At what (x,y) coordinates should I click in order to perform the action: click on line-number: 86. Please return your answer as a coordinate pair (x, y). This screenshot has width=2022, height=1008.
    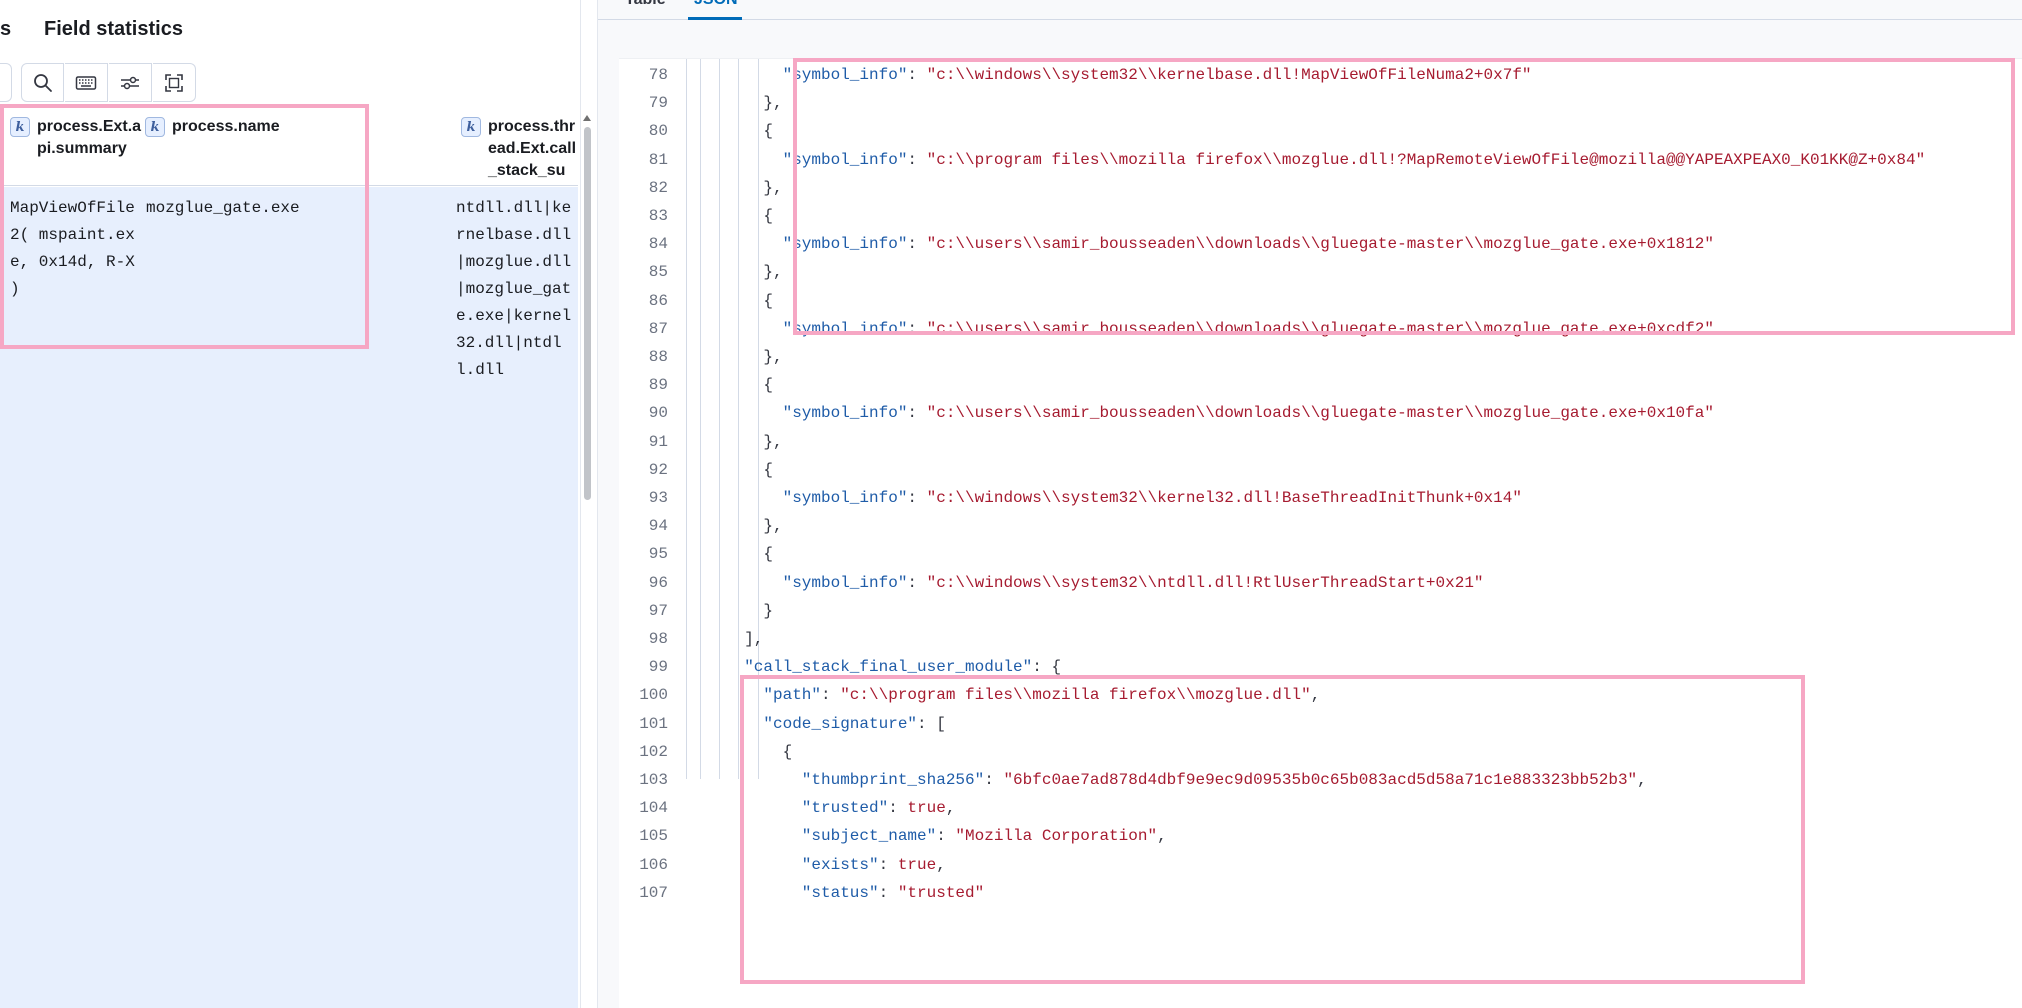
    Looking at the image, I should click on (658, 300).